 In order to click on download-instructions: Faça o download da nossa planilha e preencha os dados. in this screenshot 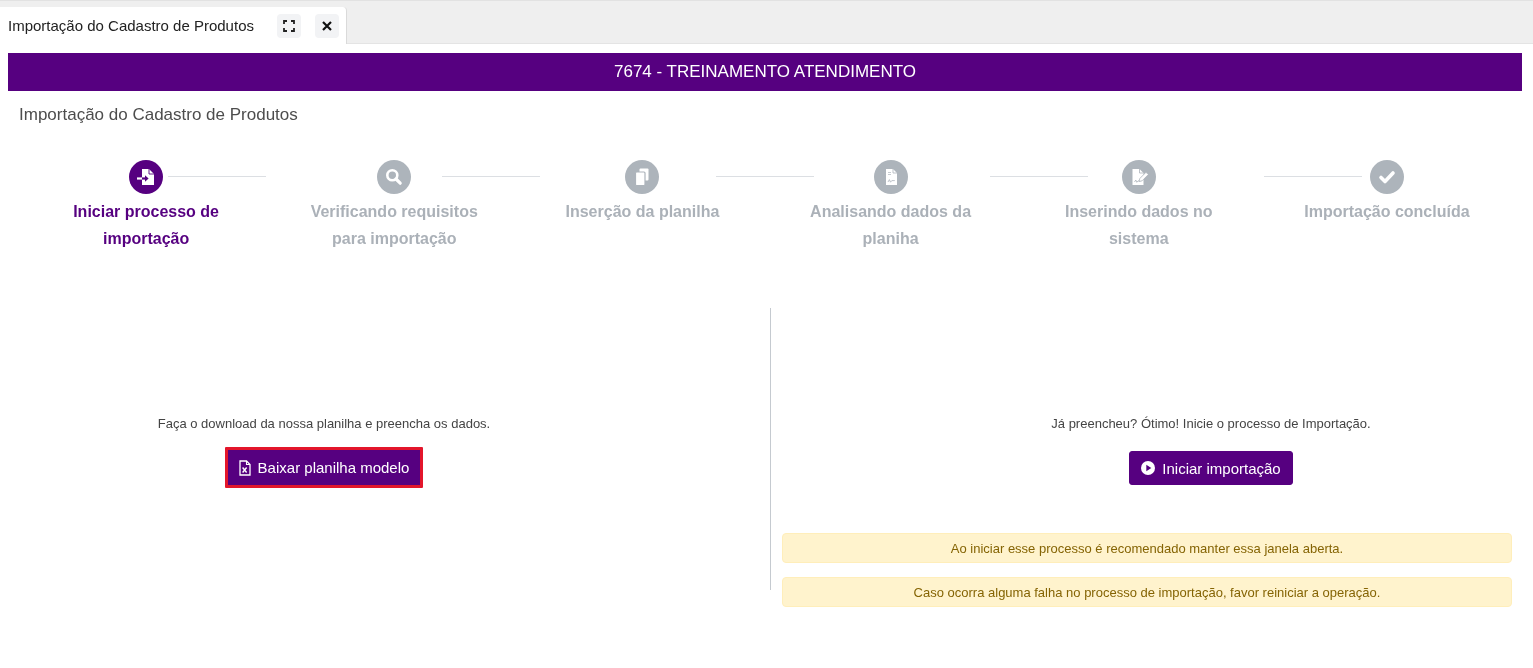, I will do `click(324, 424)`.